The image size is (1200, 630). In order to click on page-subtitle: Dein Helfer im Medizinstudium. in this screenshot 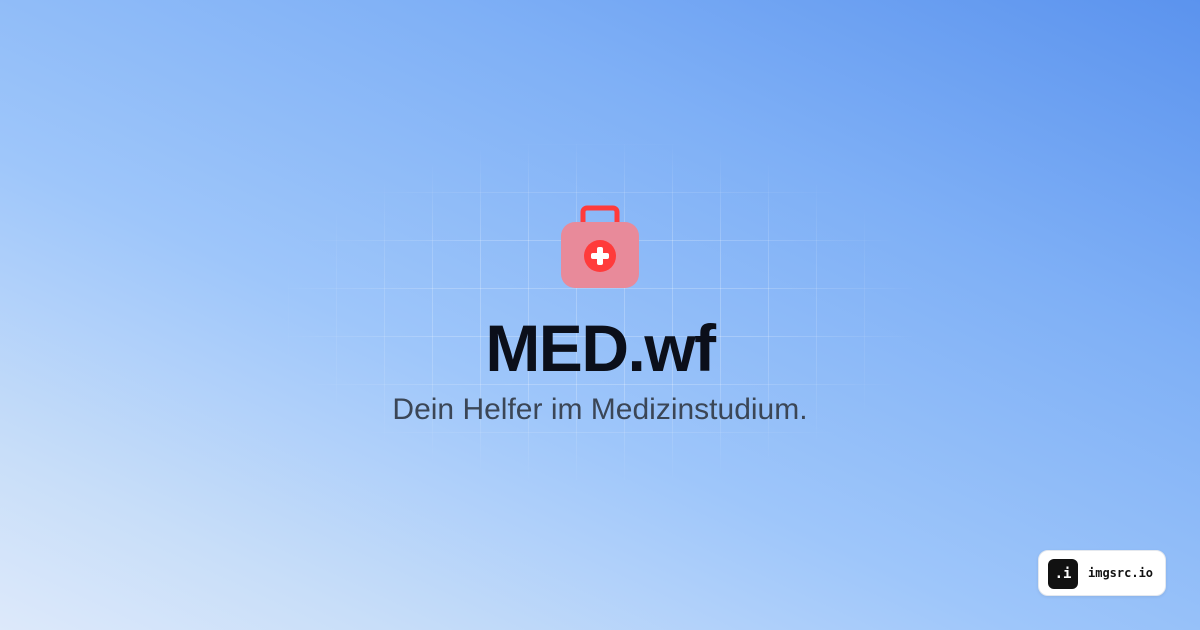, I will do `click(600, 409)`.